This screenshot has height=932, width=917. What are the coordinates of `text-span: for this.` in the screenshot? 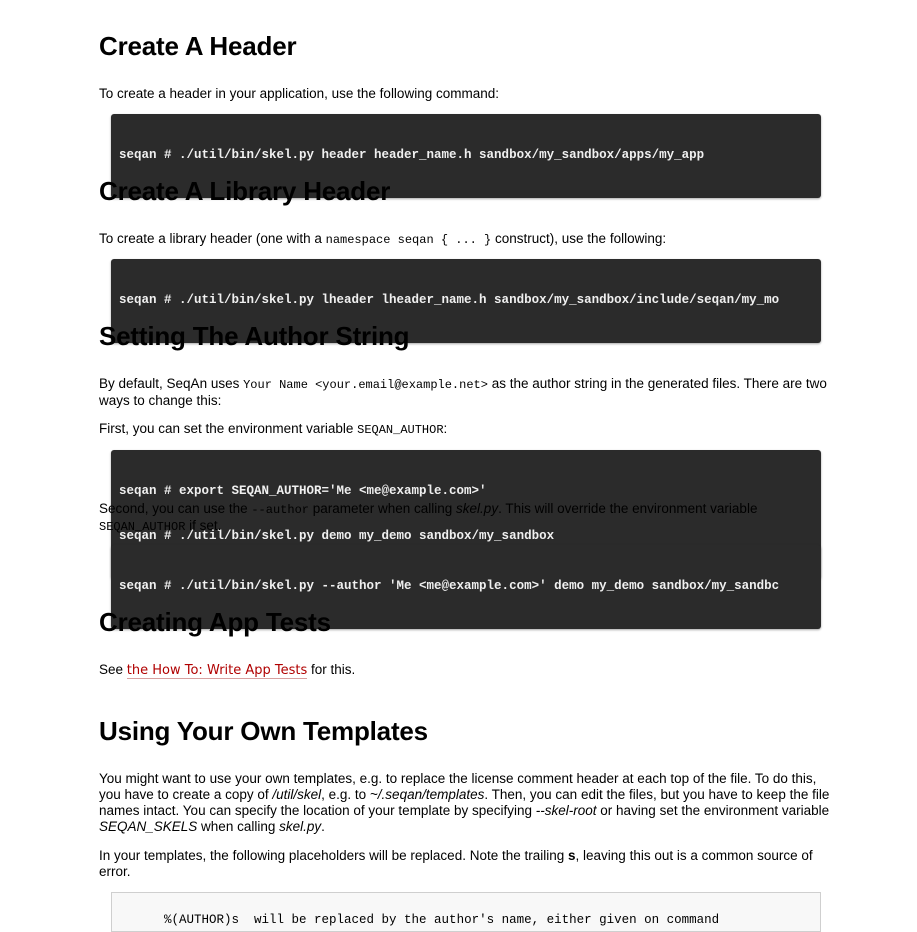 It's located at (331, 669).